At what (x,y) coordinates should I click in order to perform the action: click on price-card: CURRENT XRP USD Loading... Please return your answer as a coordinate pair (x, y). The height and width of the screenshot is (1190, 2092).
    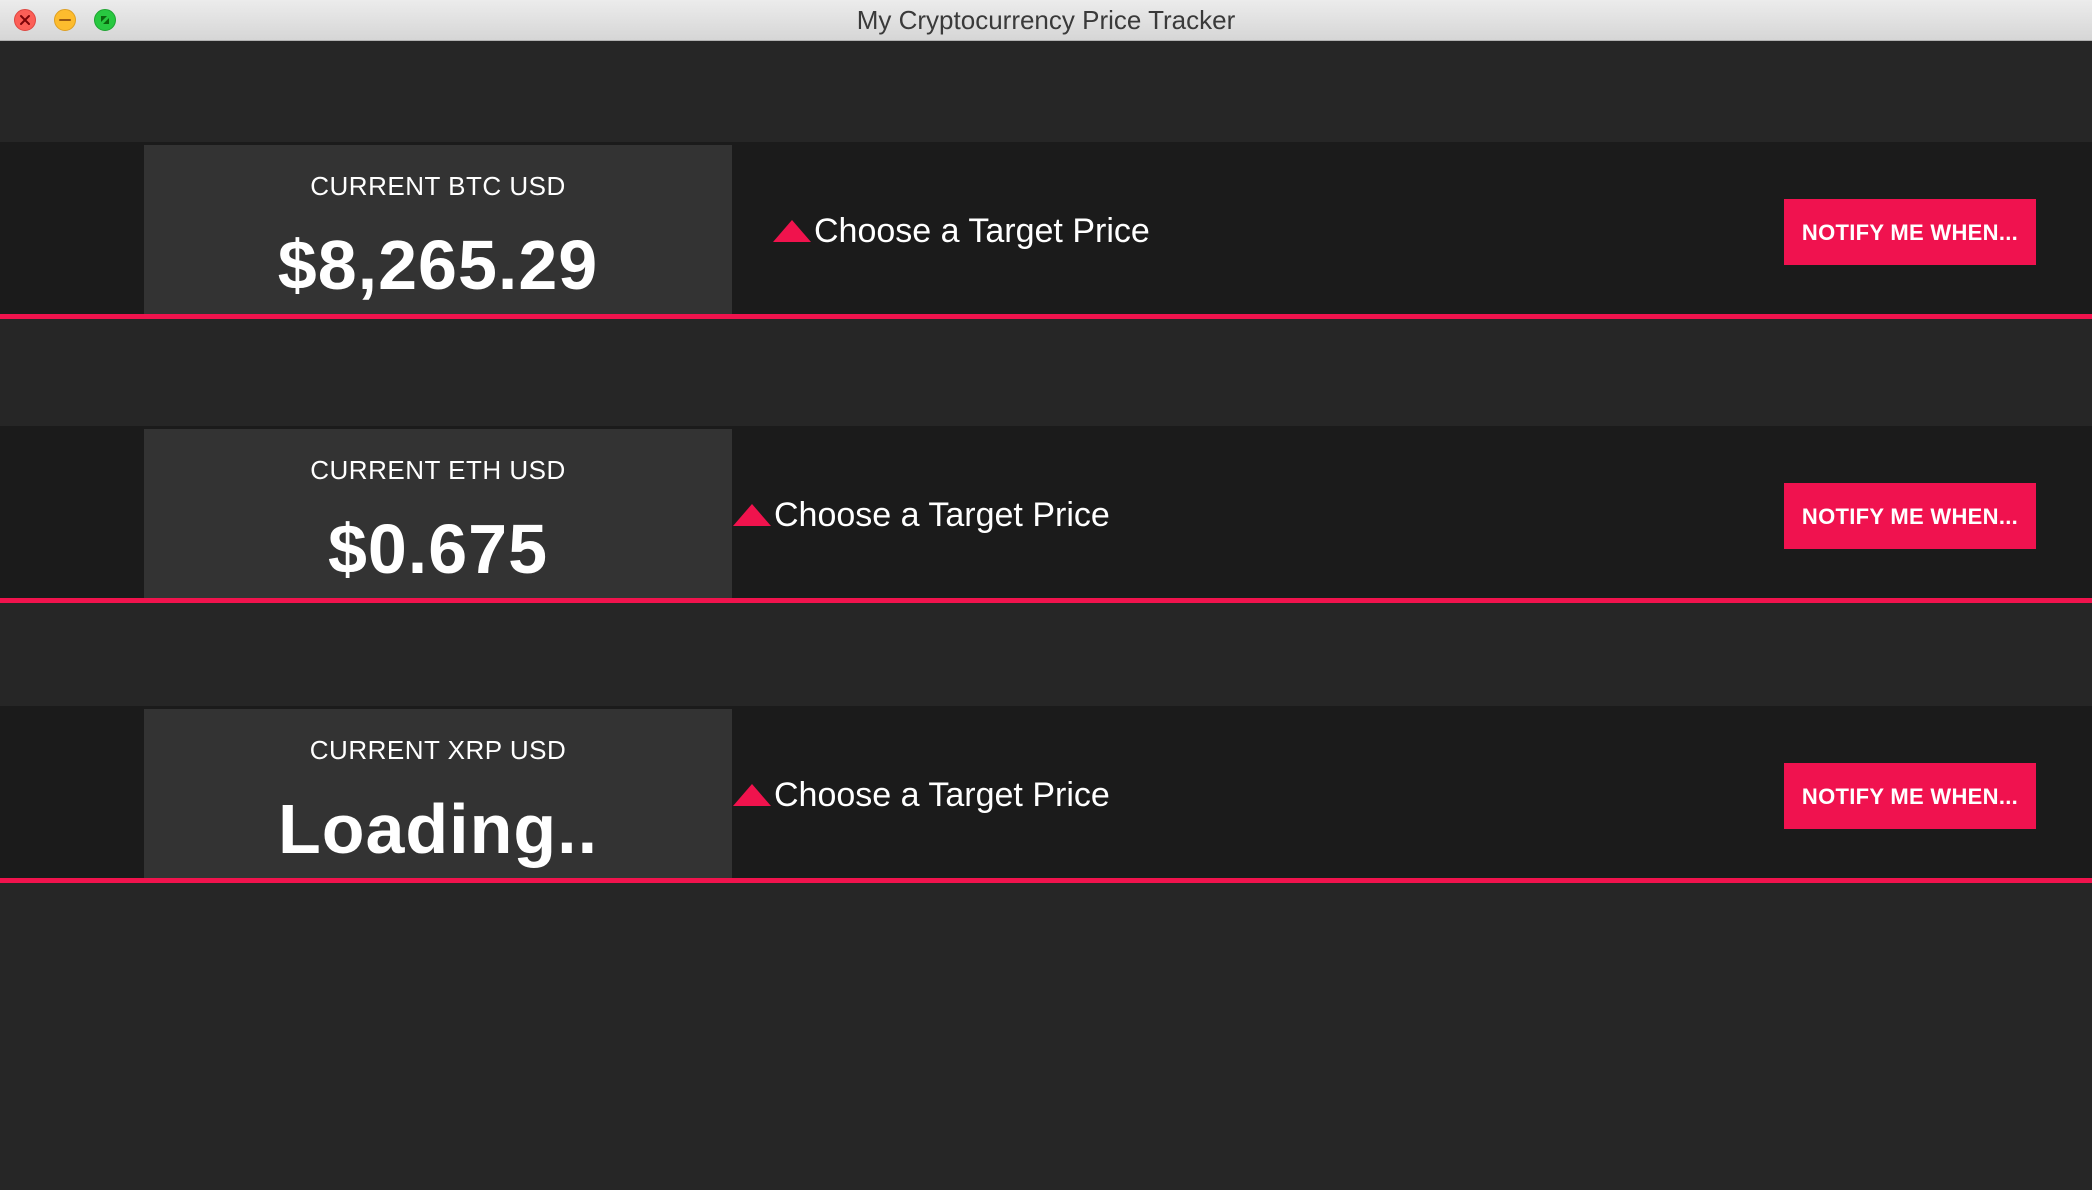
    Looking at the image, I should click on (438, 793).